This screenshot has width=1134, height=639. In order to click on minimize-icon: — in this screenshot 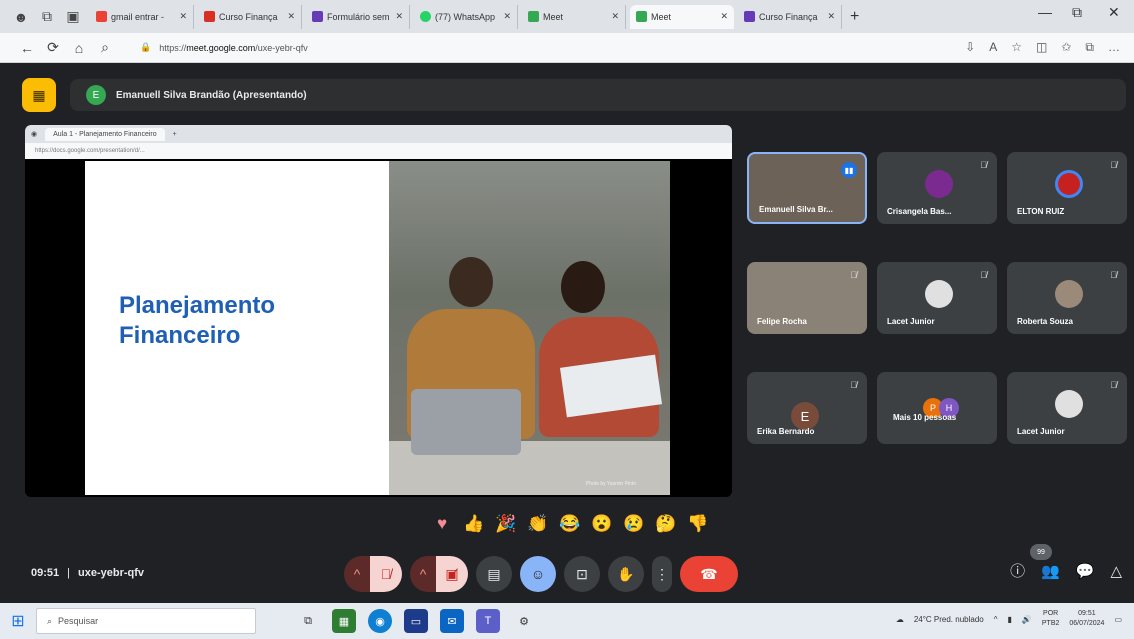, I will do `click(1045, 12)`.